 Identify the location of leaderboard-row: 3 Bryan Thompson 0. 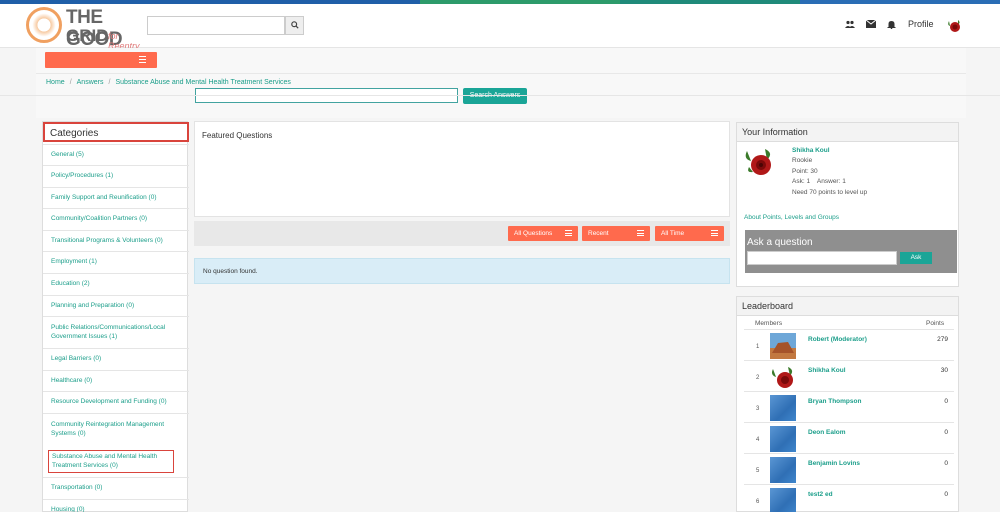
(849, 406).